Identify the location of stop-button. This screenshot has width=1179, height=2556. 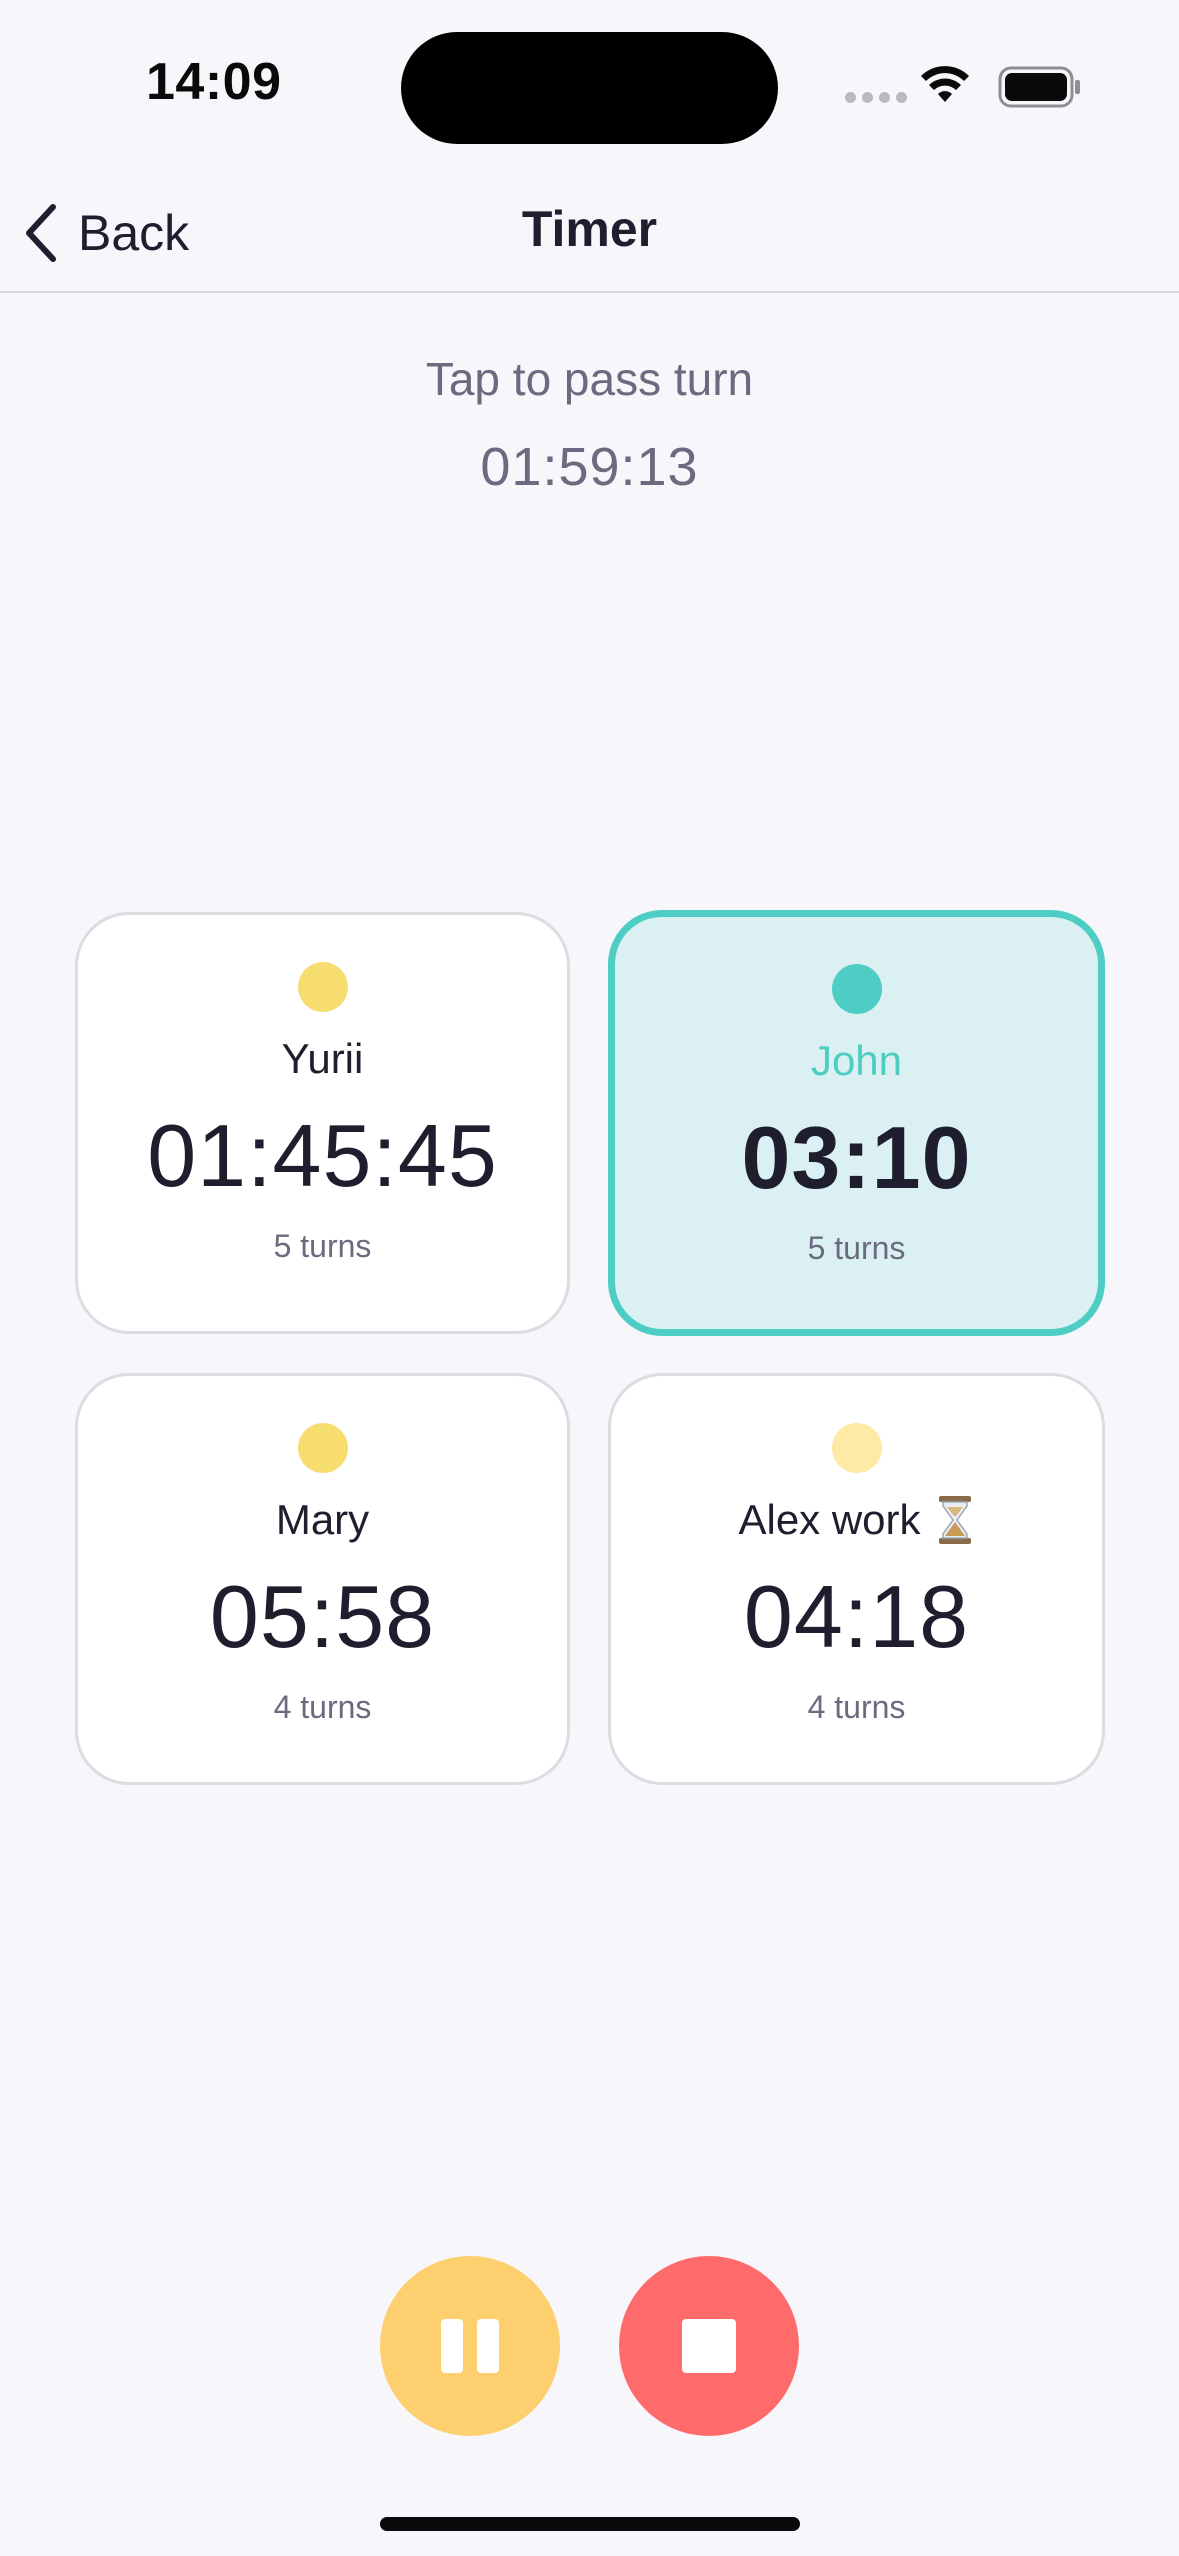
(709, 2346).